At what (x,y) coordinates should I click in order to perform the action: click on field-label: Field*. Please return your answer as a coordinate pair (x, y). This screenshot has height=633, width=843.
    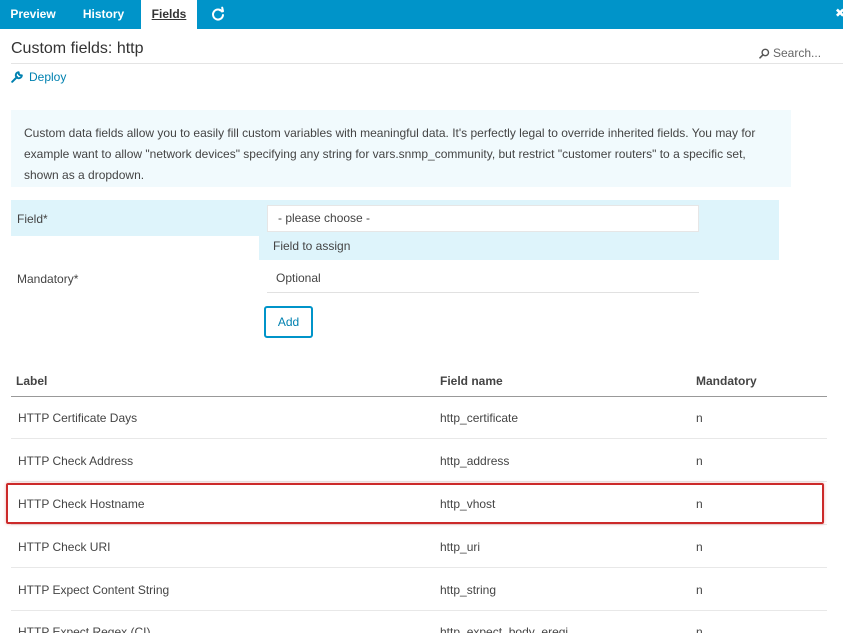
    Looking at the image, I should click on (32, 219).